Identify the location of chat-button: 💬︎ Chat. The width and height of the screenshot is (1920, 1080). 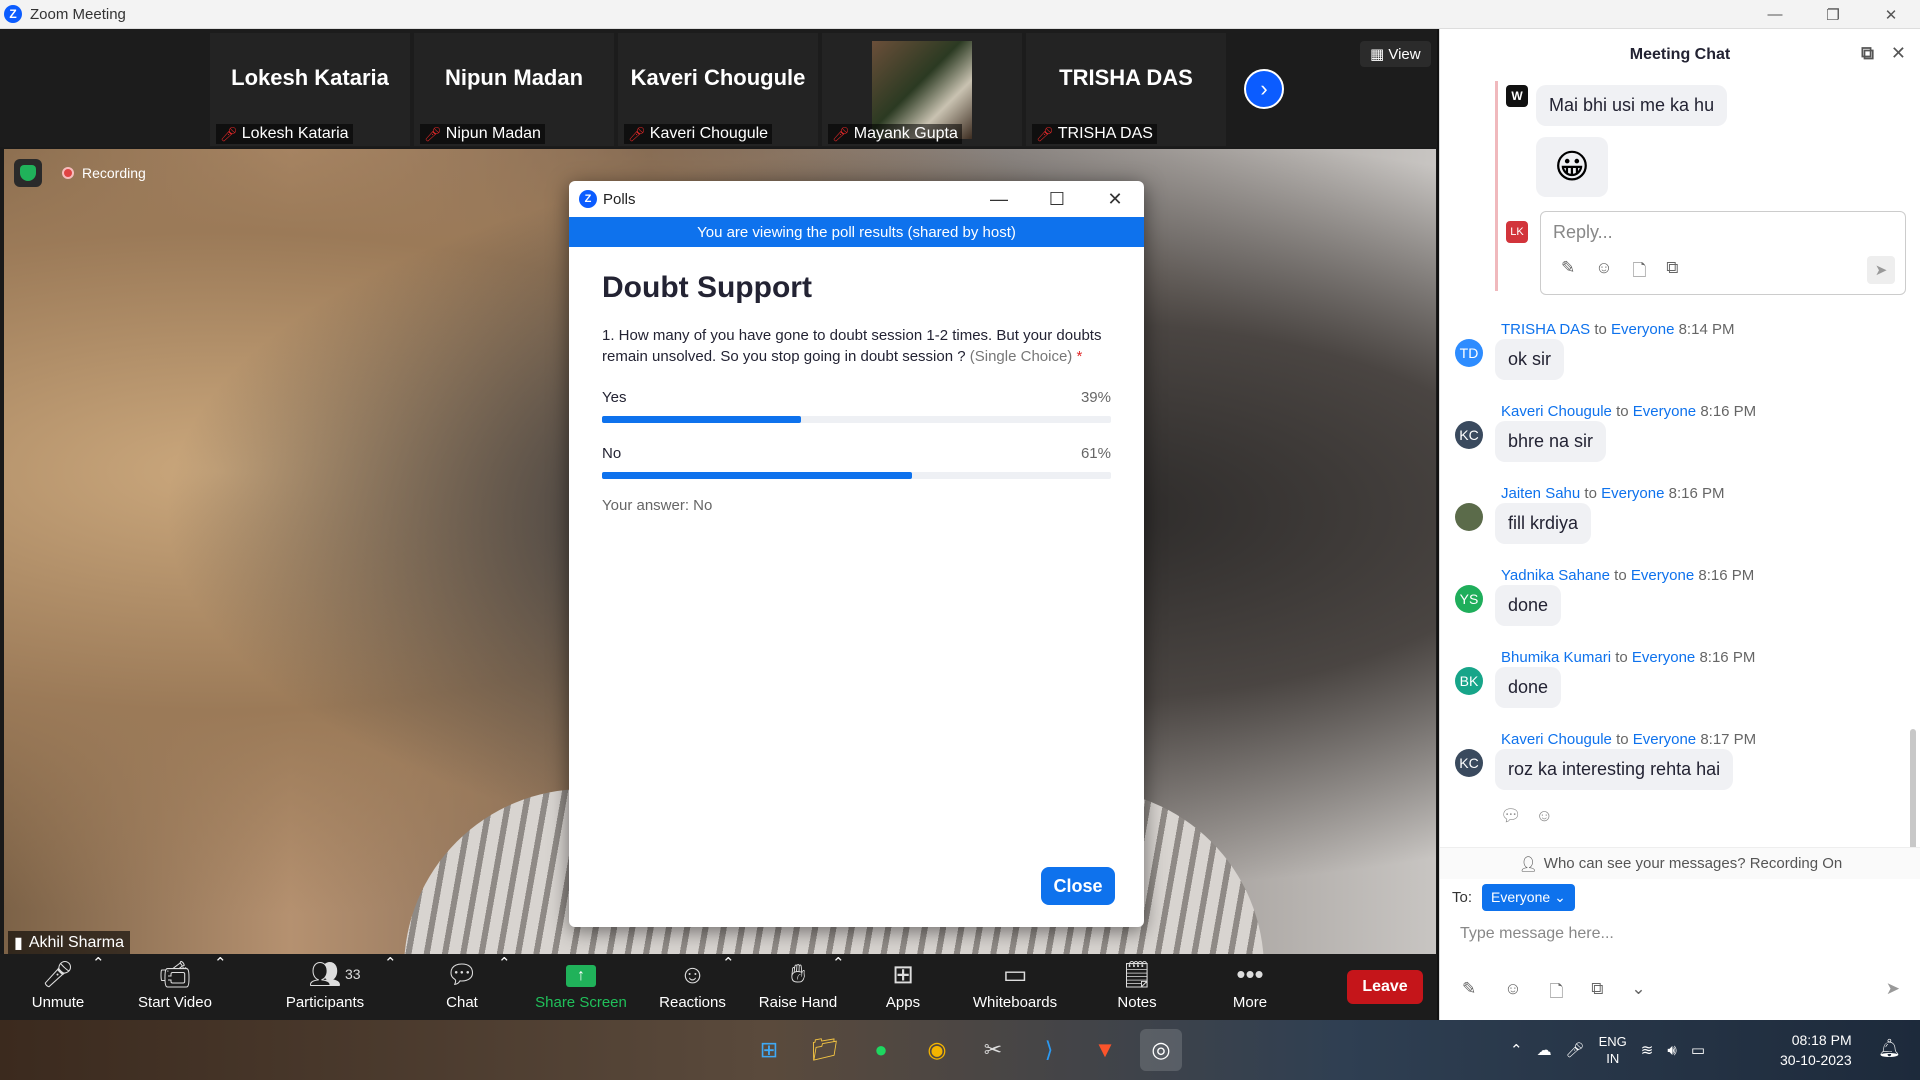
(462, 987).